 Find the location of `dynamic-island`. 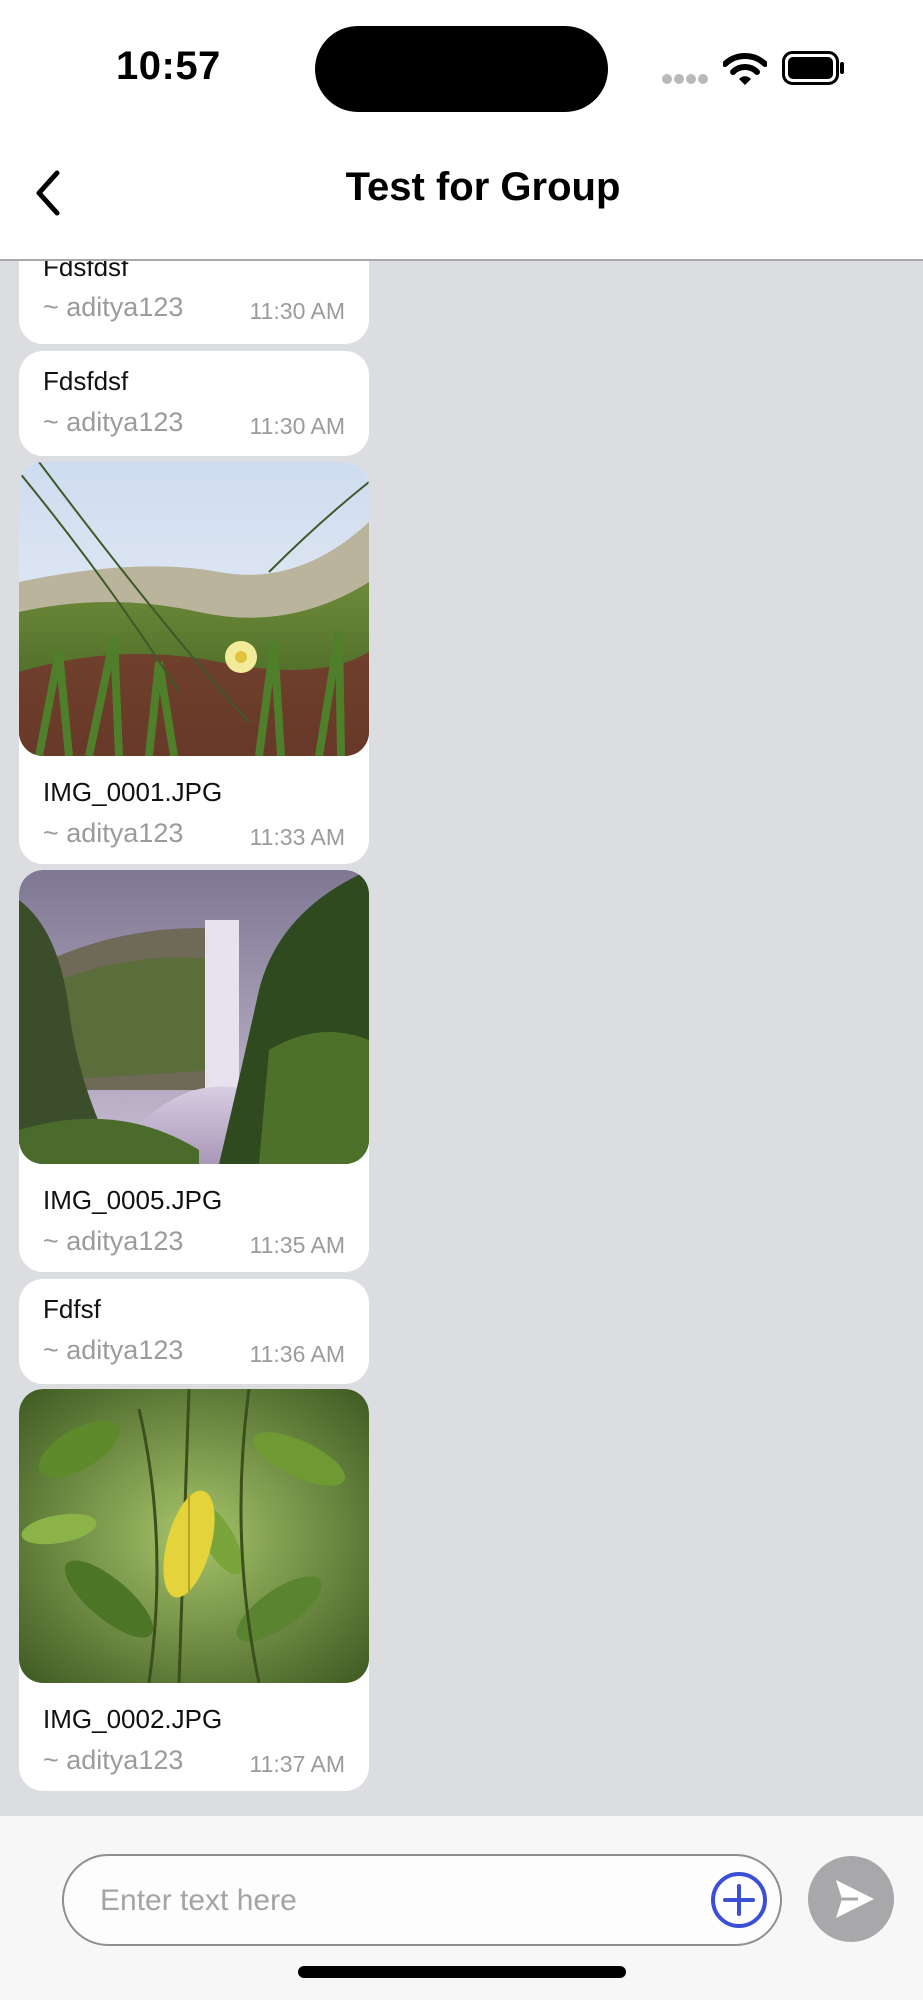

dynamic-island is located at coordinates (461, 69).